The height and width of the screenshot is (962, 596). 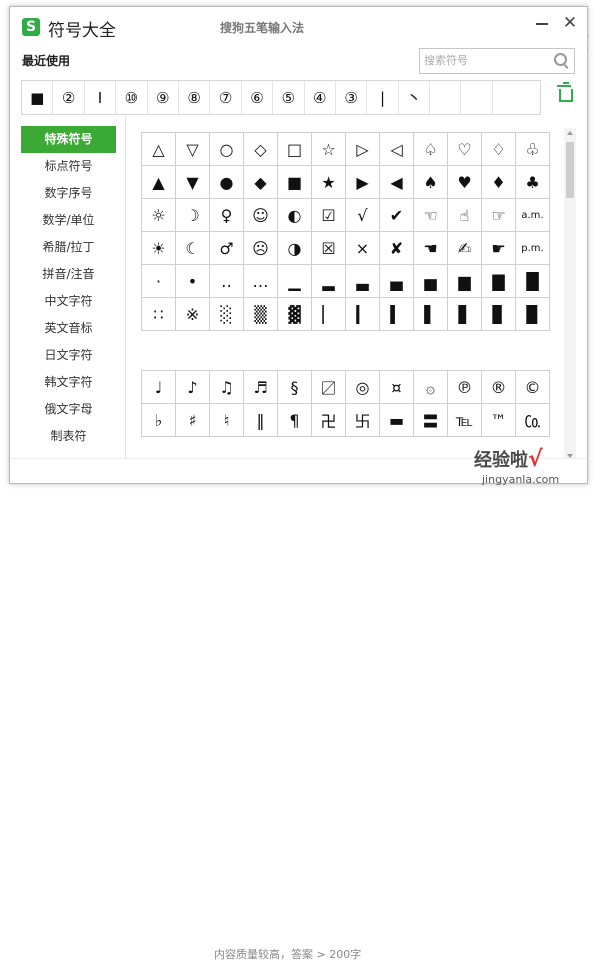 What do you see at coordinates (533, 215) in the screenshot?
I see `symbol-cell: a.m.` at bounding box center [533, 215].